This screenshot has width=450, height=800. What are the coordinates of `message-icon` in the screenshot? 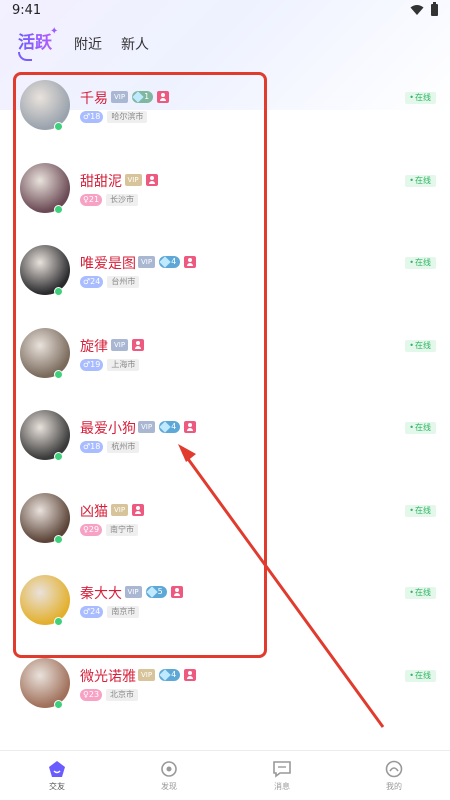 It's located at (282, 769).